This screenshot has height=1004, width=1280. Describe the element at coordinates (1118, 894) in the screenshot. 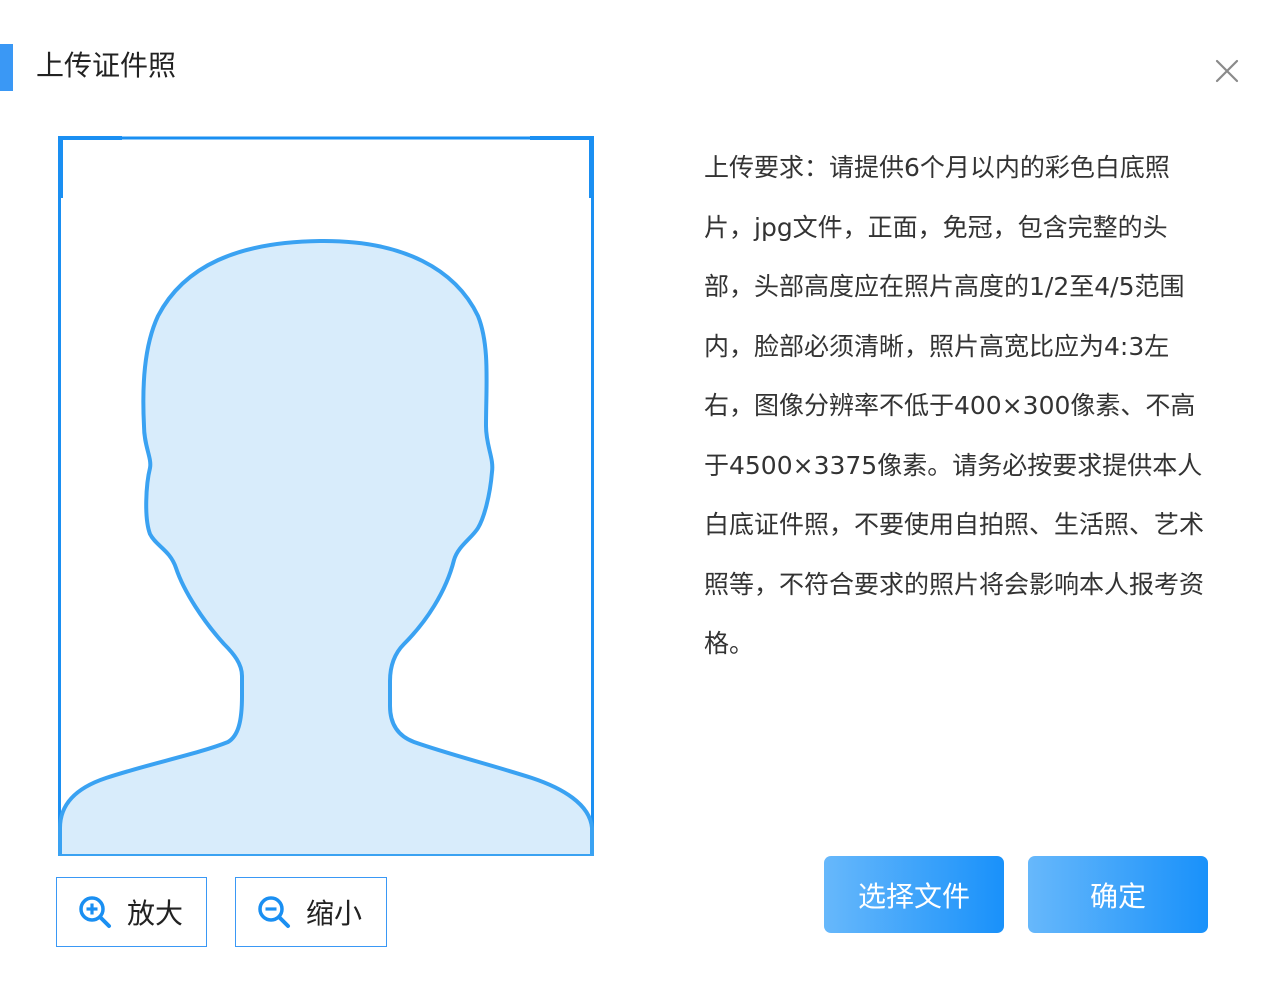

I see `confirm-button: 确定` at that location.